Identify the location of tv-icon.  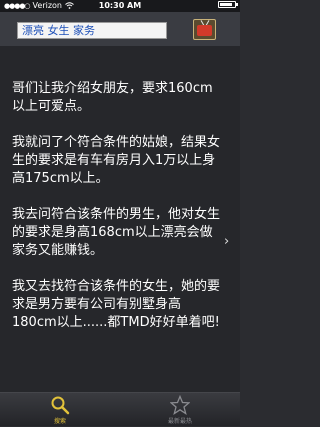
(204, 30).